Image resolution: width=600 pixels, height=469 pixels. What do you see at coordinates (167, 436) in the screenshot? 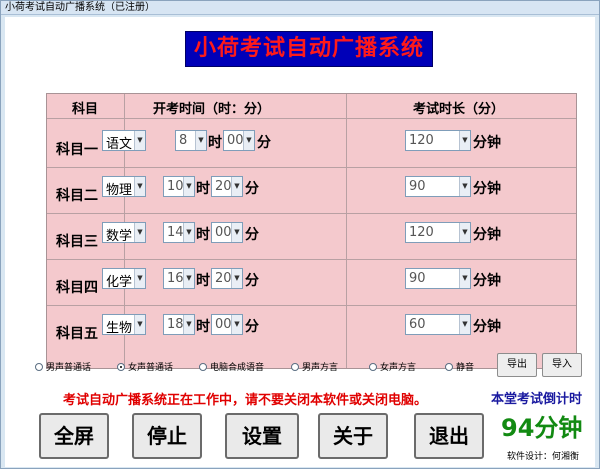
I see `stop-button: 停止` at bounding box center [167, 436].